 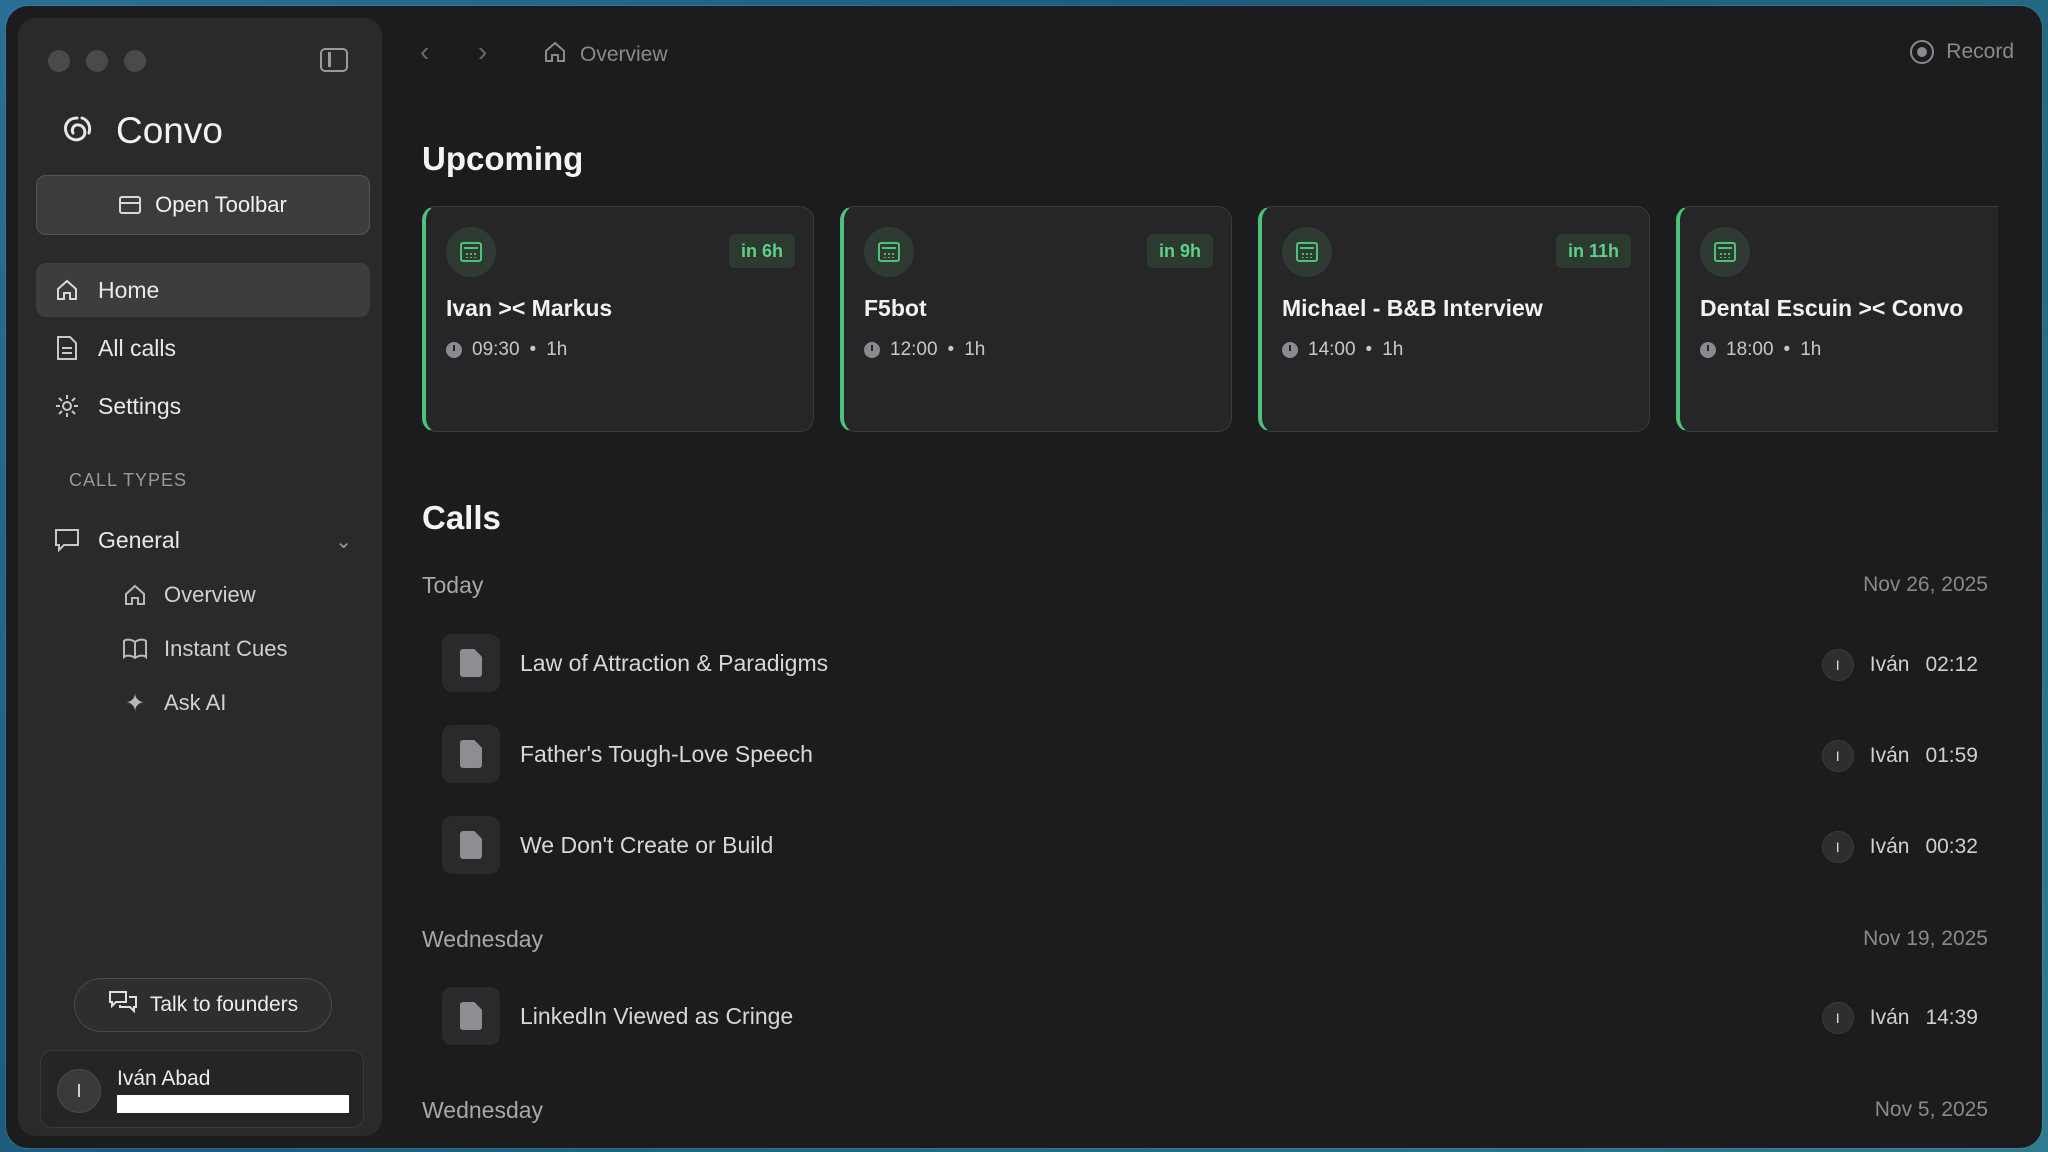 I want to click on call-duration: 01:59, so click(x=1951, y=755).